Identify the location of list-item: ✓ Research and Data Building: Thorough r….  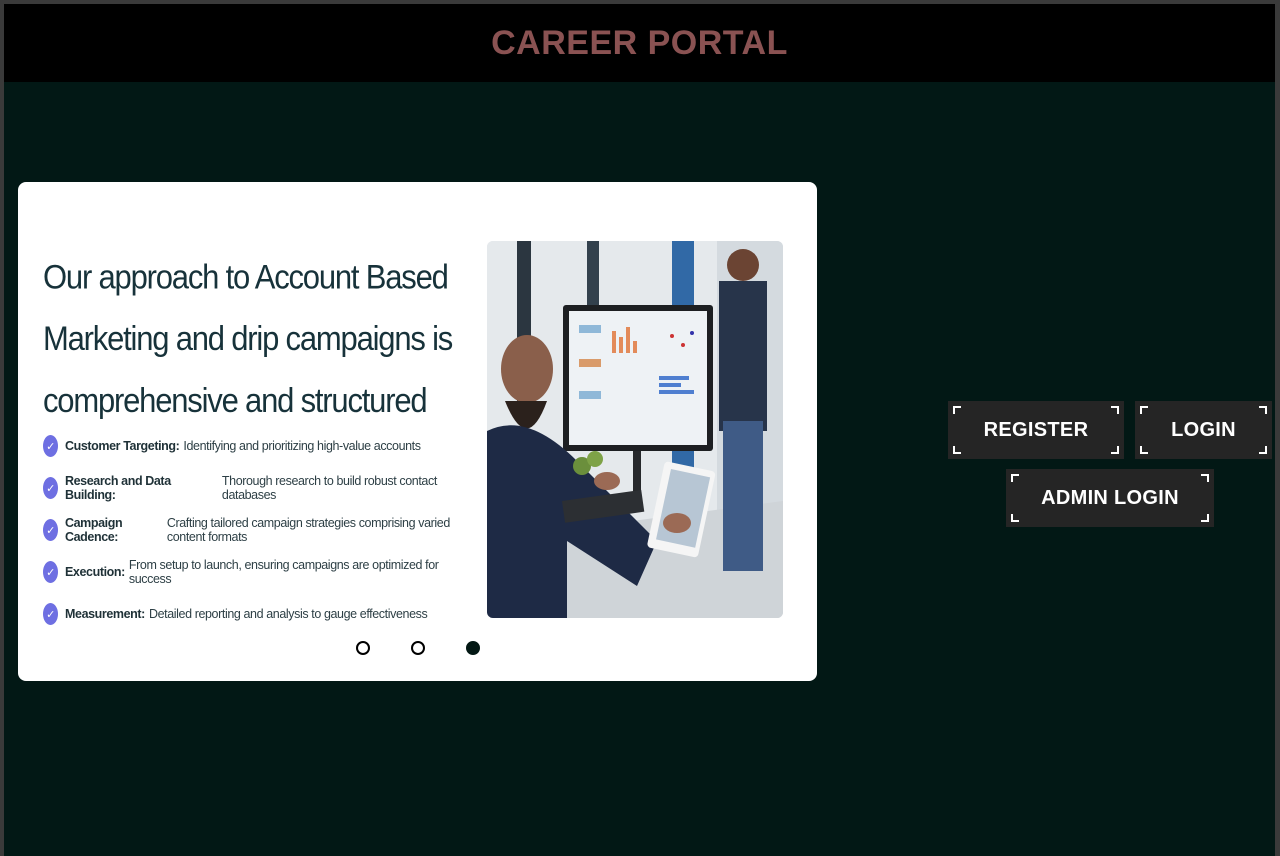
(263, 488).